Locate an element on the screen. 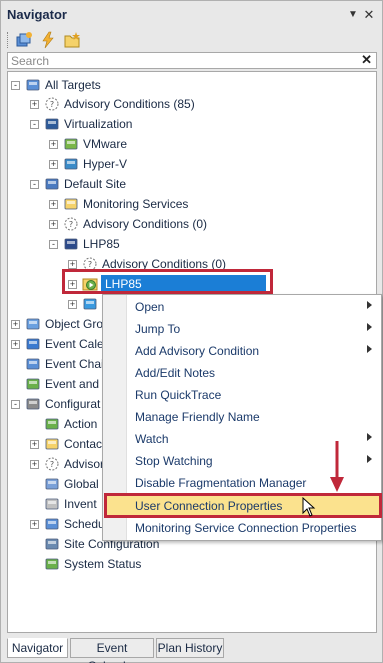  tree-node-label: Advisory Conditions (0) is located at coordinates (145, 224).